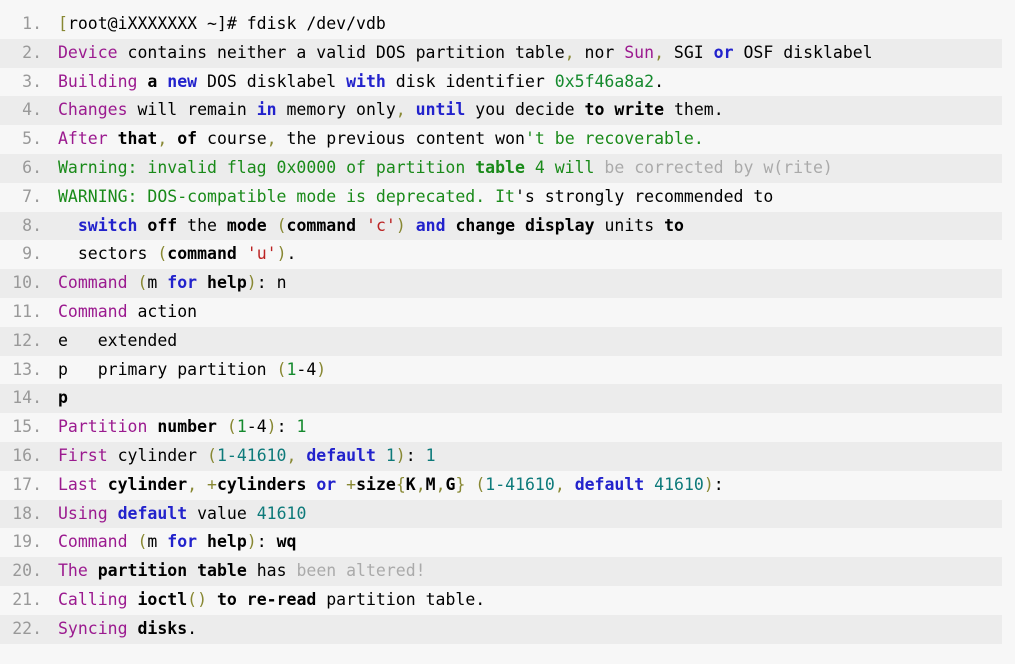 The width and height of the screenshot is (1015, 664). What do you see at coordinates (22, 398) in the screenshot?
I see `line-number: 14` at bounding box center [22, 398].